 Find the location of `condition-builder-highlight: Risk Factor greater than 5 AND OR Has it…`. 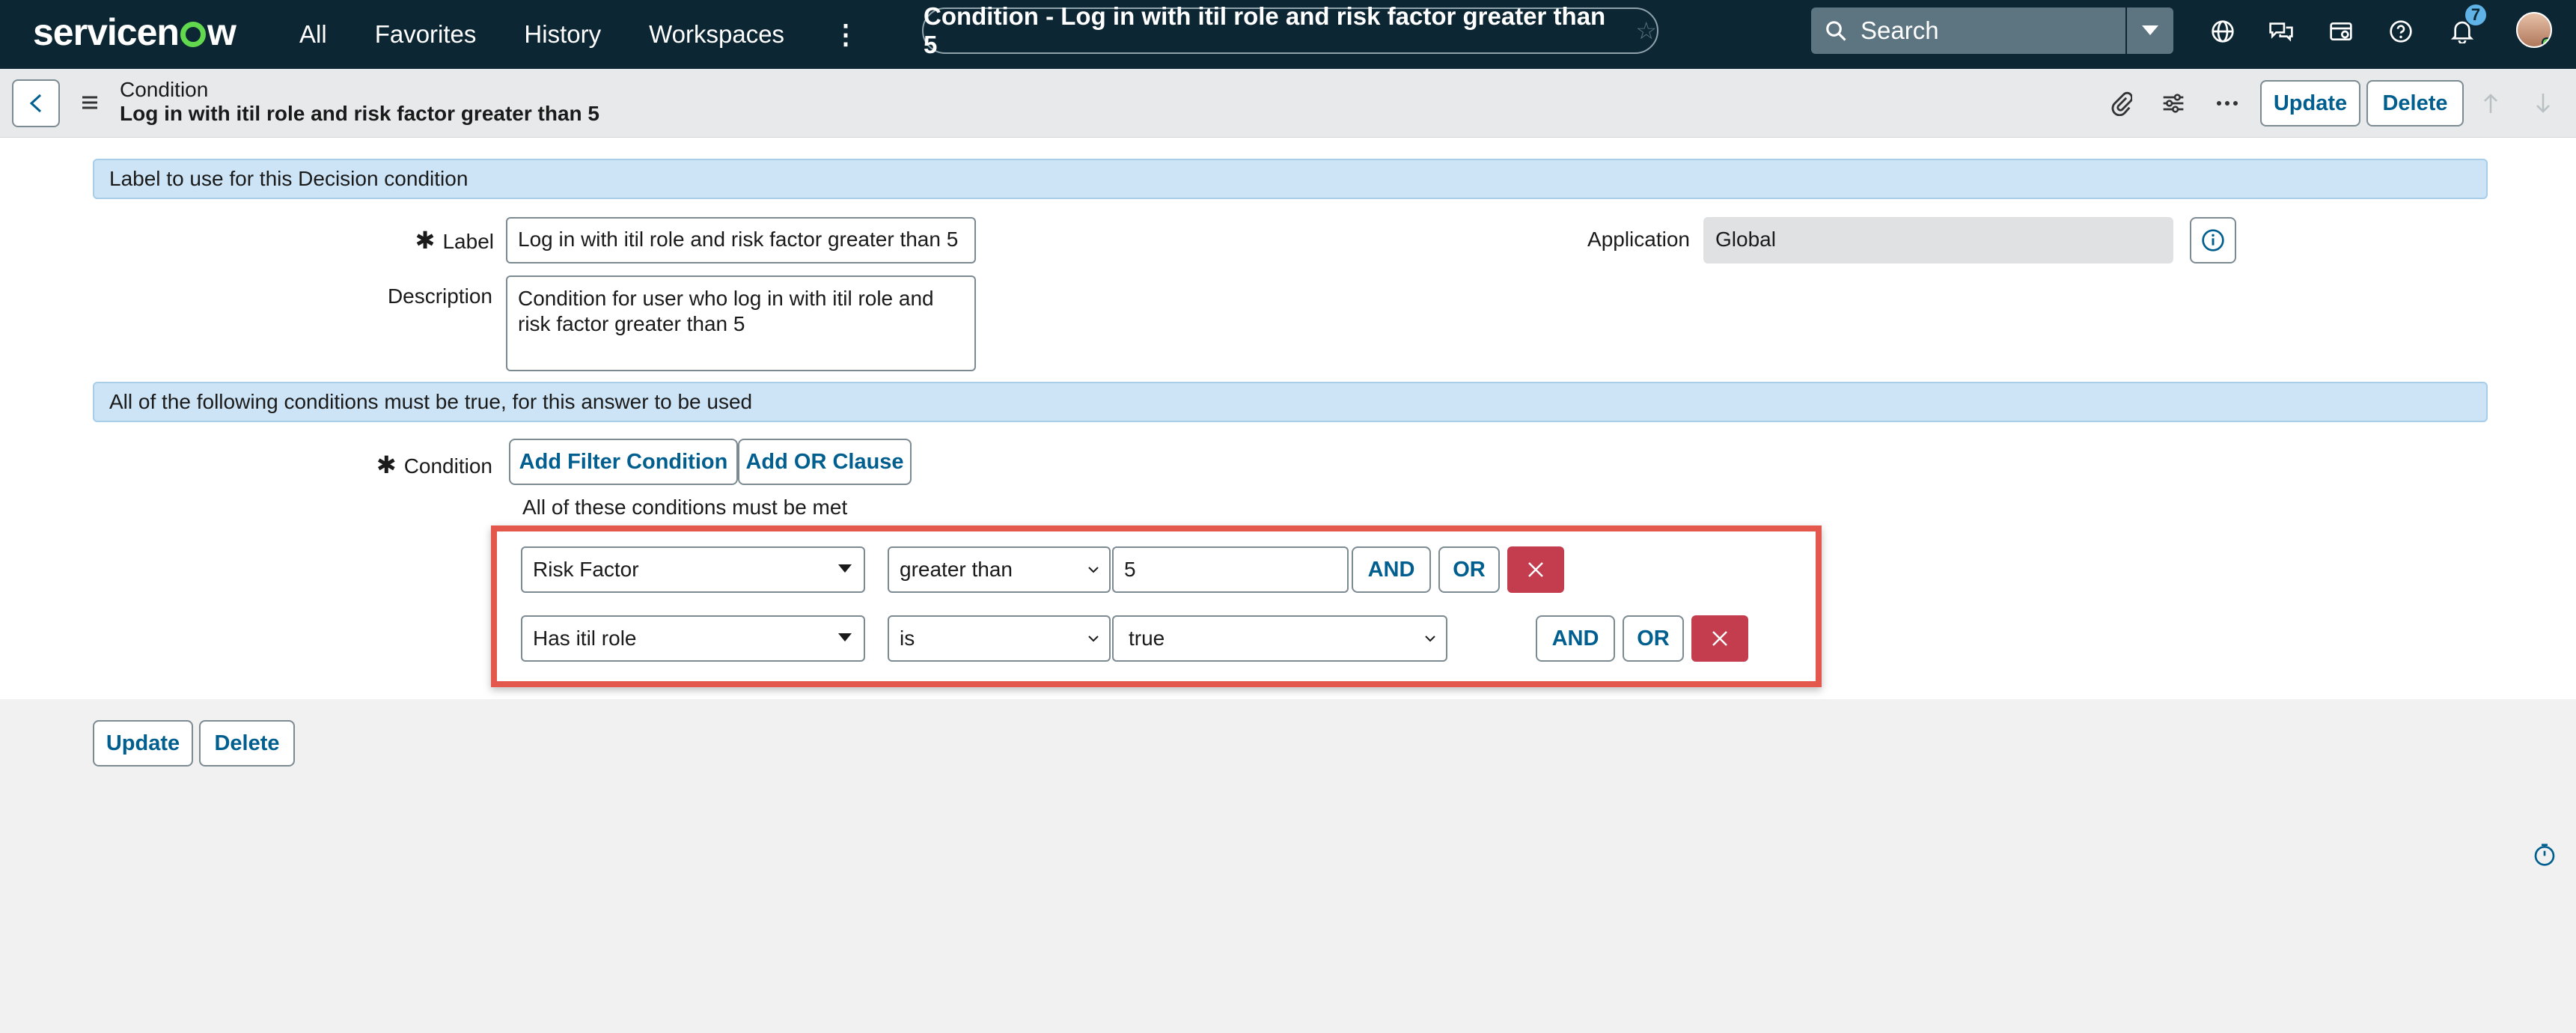

condition-builder-highlight: Risk Factor greater than 5 AND OR Has it… is located at coordinates (1156, 606).